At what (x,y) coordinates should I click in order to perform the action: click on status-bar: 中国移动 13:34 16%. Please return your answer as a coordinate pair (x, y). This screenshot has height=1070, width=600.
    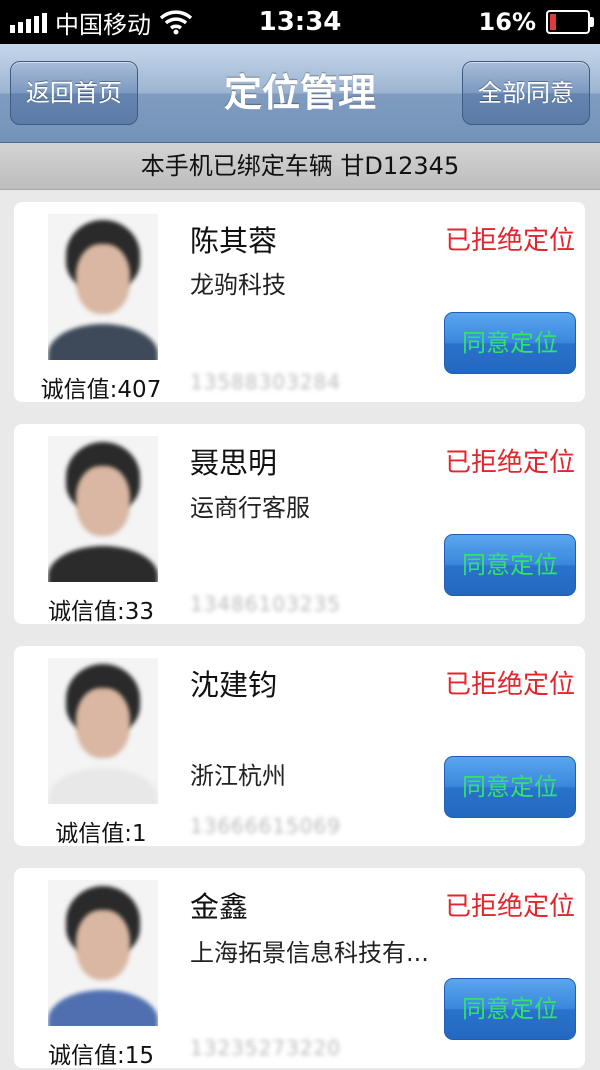
    Looking at the image, I should click on (300, 22).